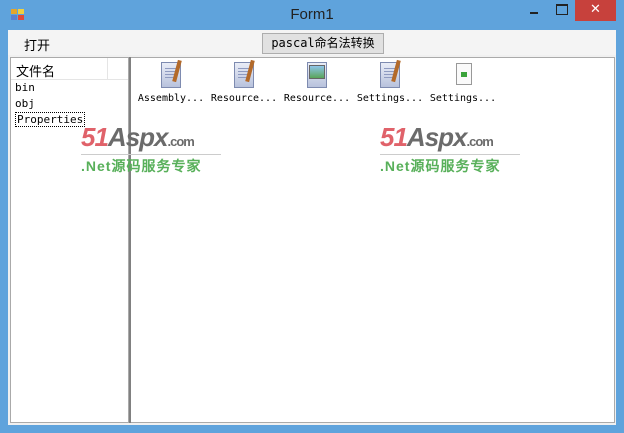  What do you see at coordinates (561, 10) in the screenshot?
I see `maximize-button` at bounding box center [561, 10].